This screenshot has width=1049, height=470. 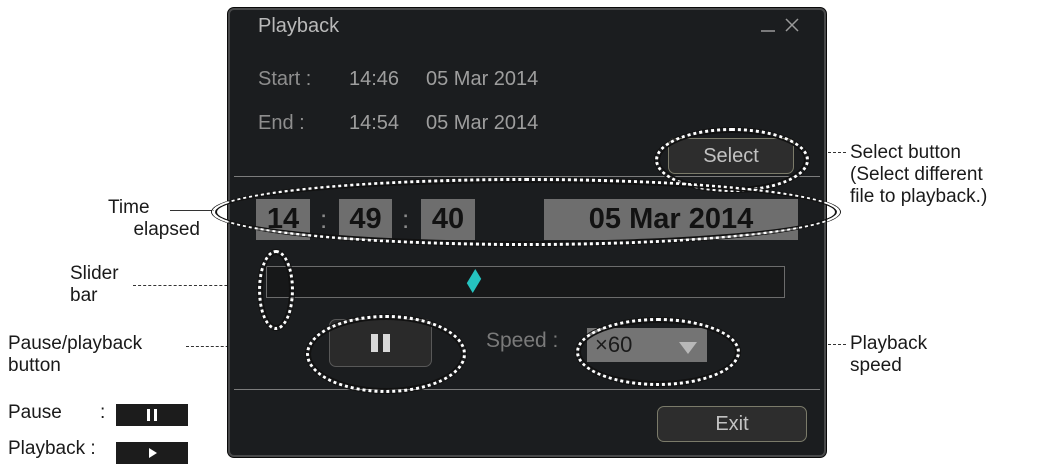 I want to click on callout-pause-line1: Pause/playback, so click(x=75, y=343).